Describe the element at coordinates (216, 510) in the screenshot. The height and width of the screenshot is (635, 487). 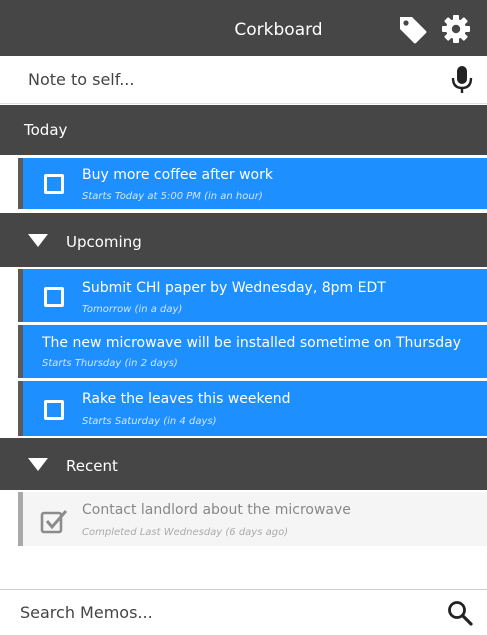
I see `memo-text: Contact landlord about the microwave` at that location.